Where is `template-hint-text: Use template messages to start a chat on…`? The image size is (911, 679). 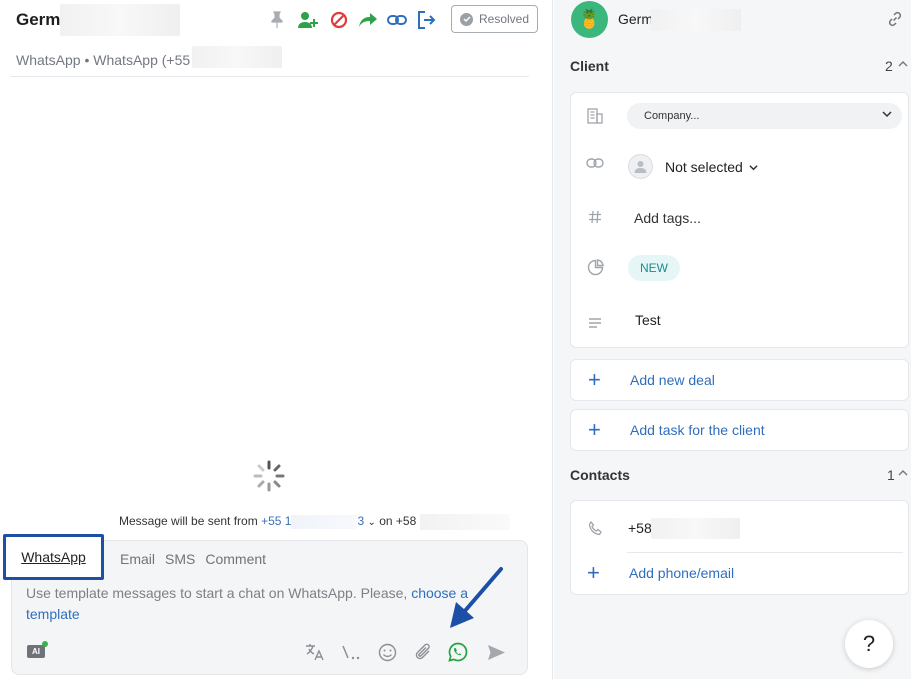 template-hint-text: Use template messages to start a chat on… is located at coordinates (217, 593).